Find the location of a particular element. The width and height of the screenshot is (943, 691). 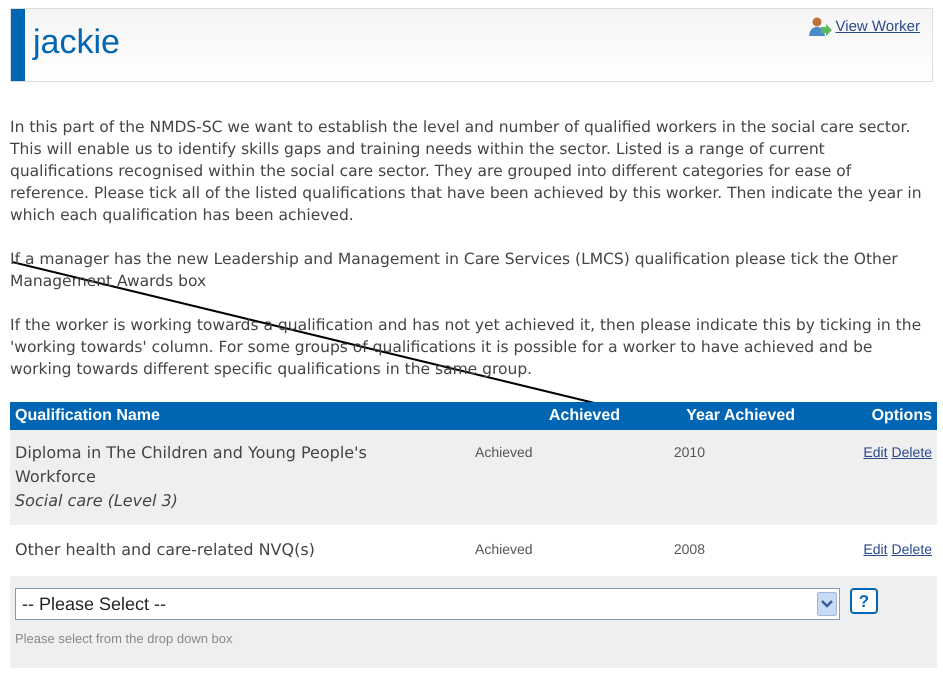

qualification-category: Social care (Level 3) is located at coordinates (97, 501).